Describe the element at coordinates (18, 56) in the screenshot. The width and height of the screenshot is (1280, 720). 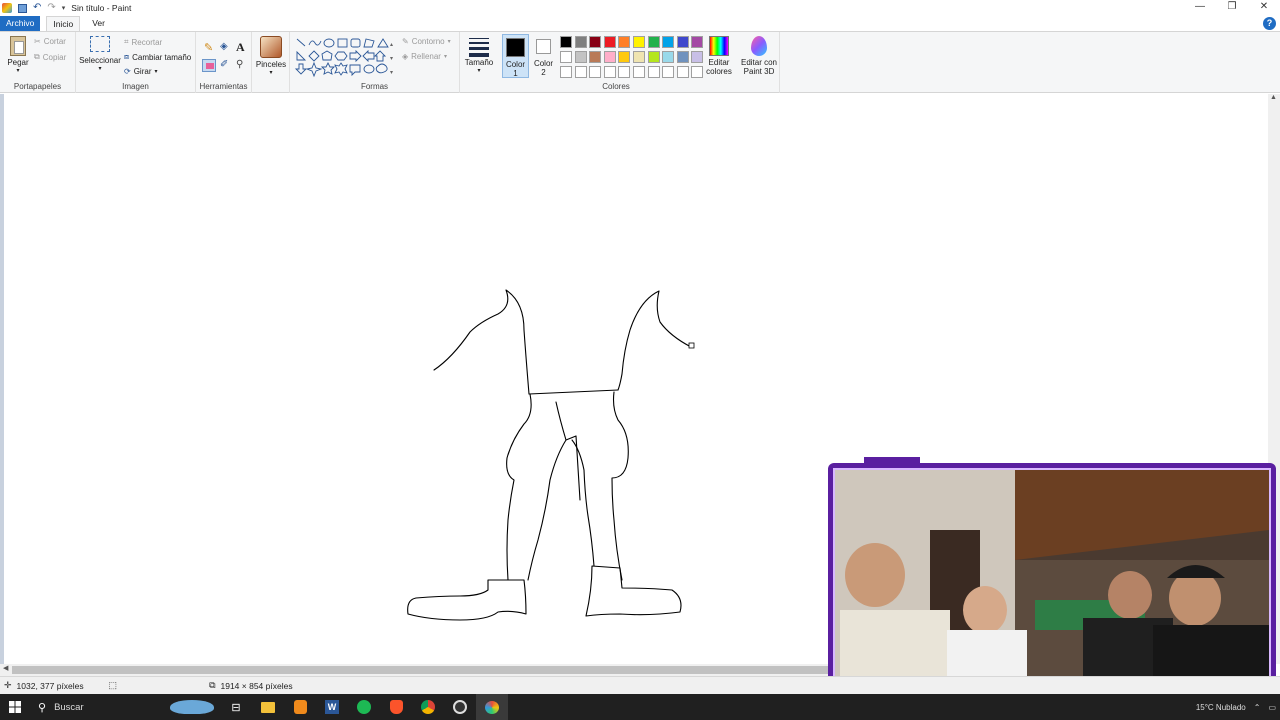
I see `paste-button: Pegar ▾` at that location.